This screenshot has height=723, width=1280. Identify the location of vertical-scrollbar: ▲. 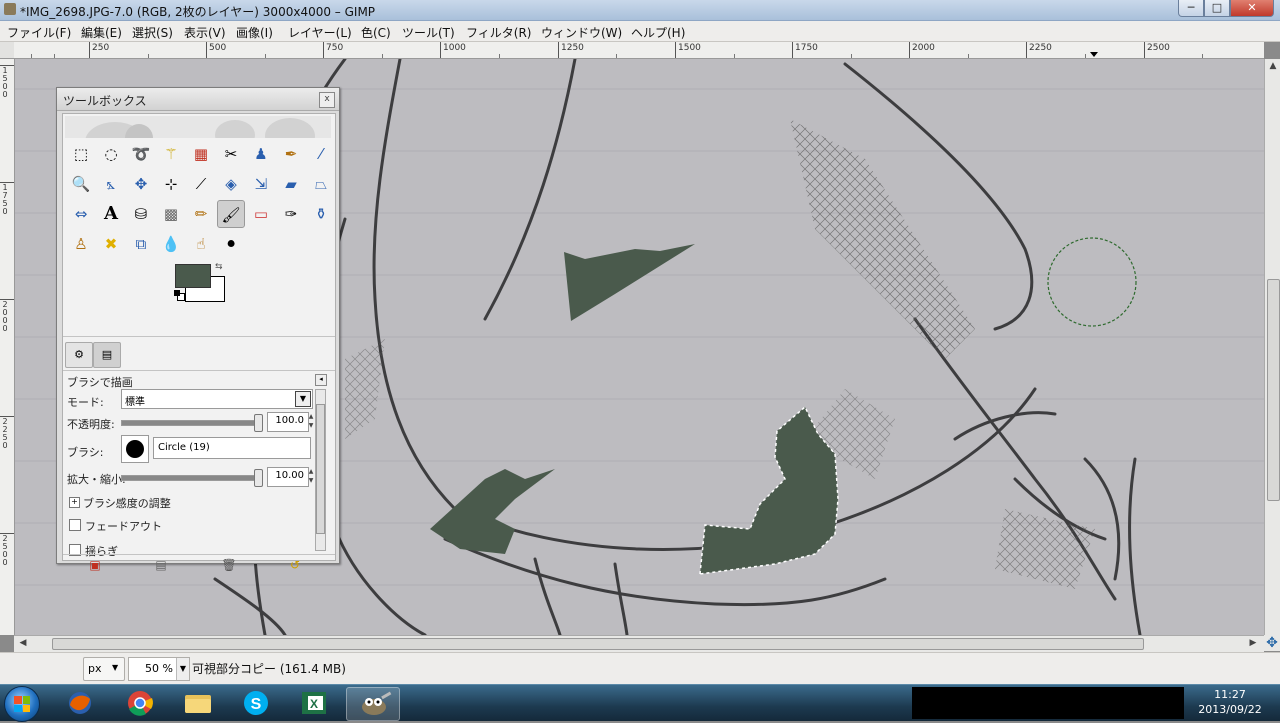
(1272, 347).